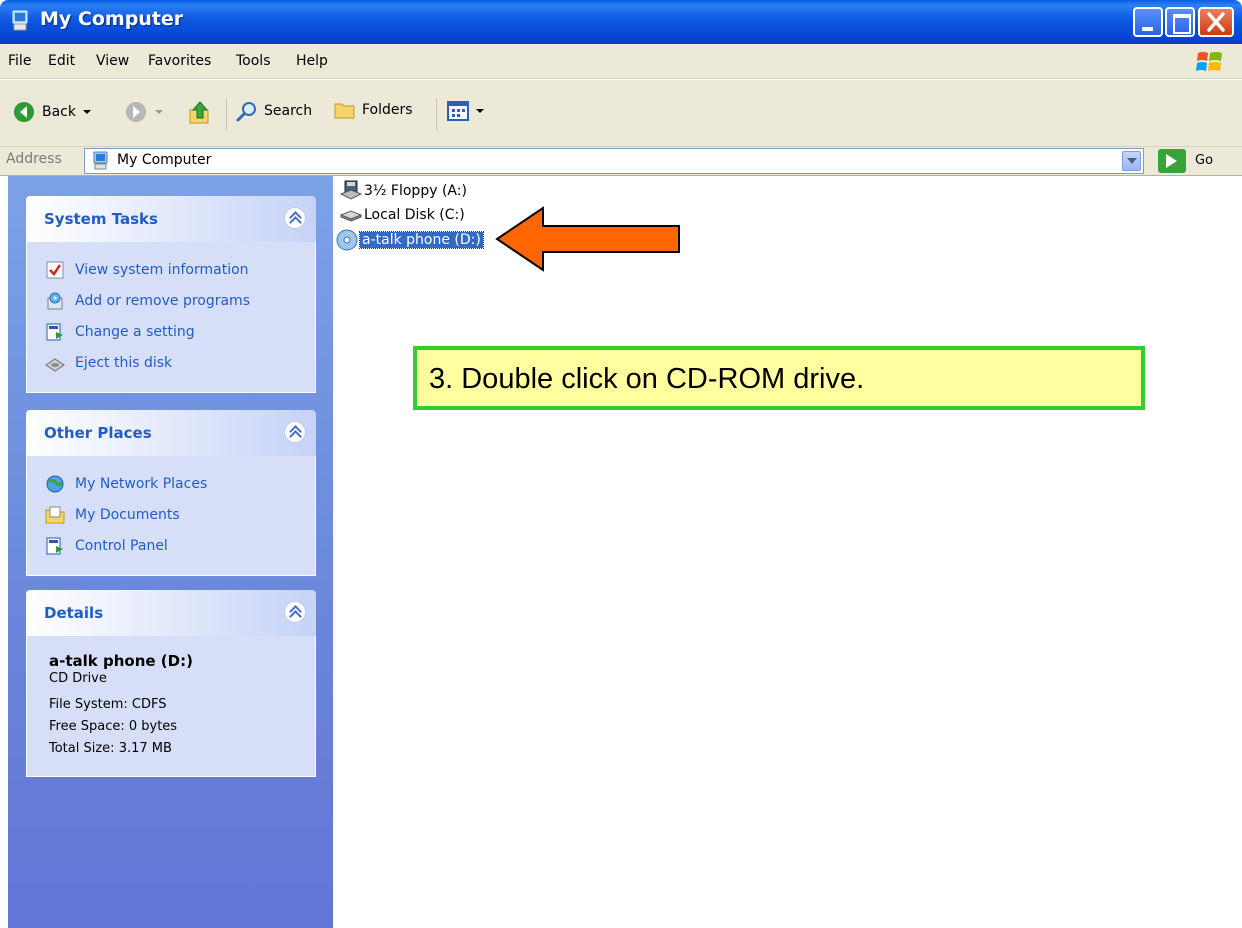 The height and width of the screenshot is (928, 1242). I want to click on back-label: Back, so click(59, 112).